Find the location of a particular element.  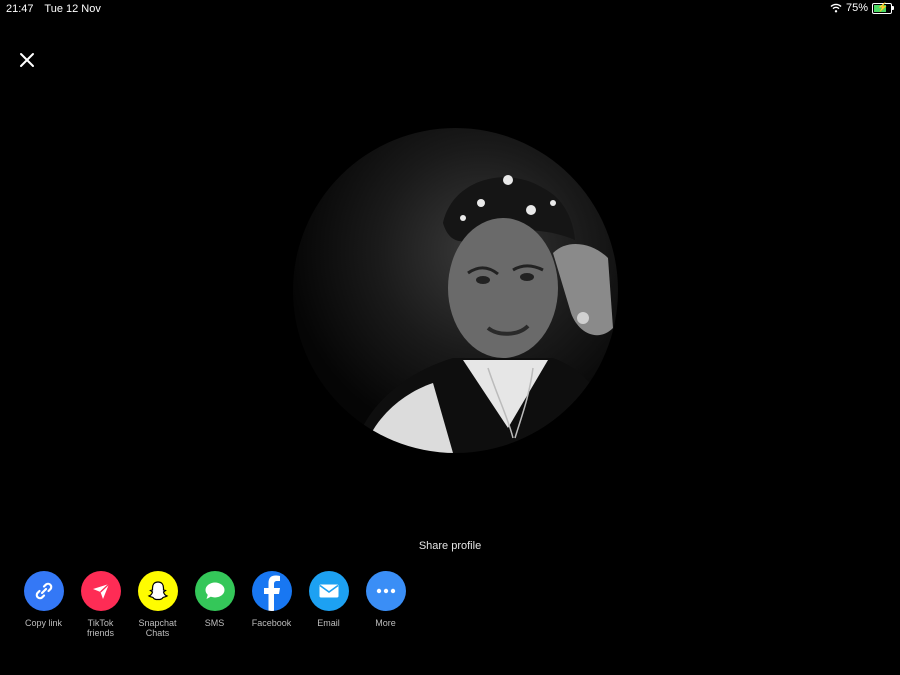

more-dots-icon is located at coordinates (385, 591).